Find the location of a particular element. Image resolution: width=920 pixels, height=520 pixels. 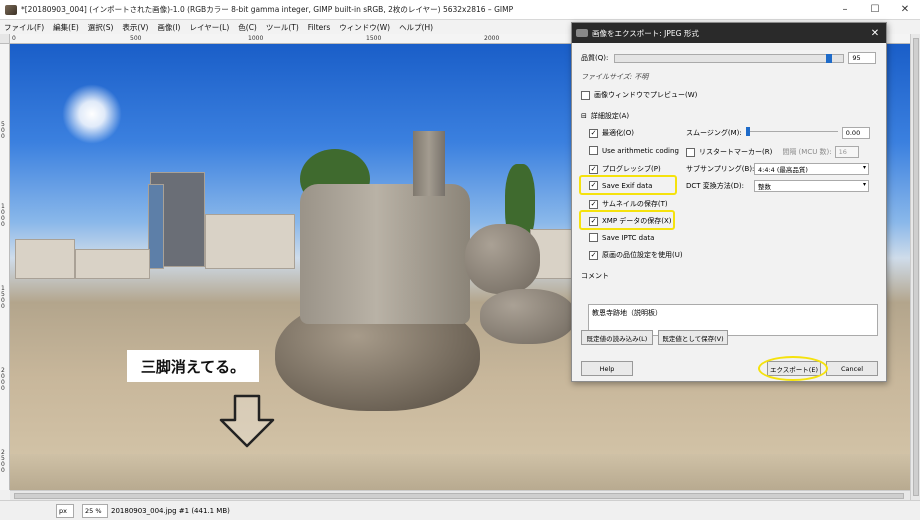

collapse-minus-icon: ⊟ is located at coordinates (584, 116).